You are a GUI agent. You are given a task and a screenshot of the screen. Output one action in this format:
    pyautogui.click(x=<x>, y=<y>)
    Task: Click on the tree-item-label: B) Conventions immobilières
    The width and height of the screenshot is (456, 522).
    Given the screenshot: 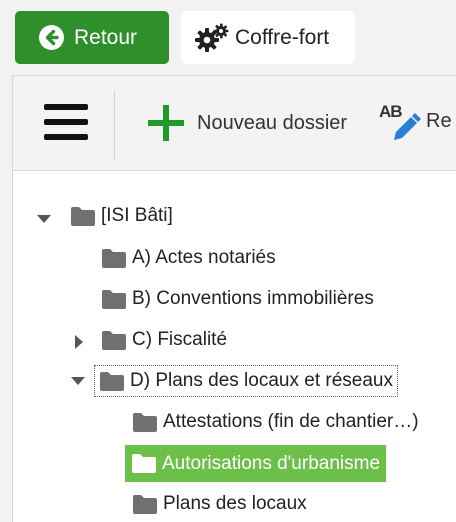 What is the action you would take?
    pyautogui.click(x=253, y=298)
    